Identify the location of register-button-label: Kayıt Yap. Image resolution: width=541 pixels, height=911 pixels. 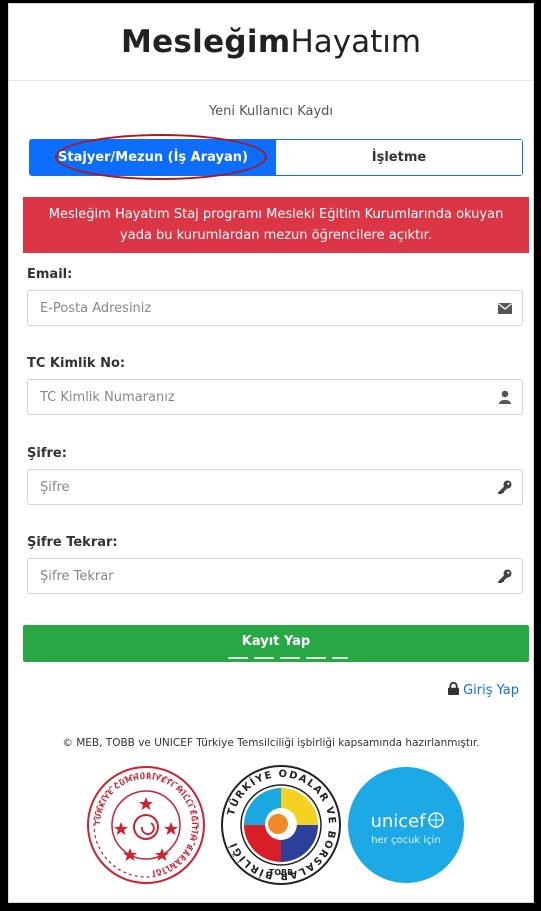
(276, 641).